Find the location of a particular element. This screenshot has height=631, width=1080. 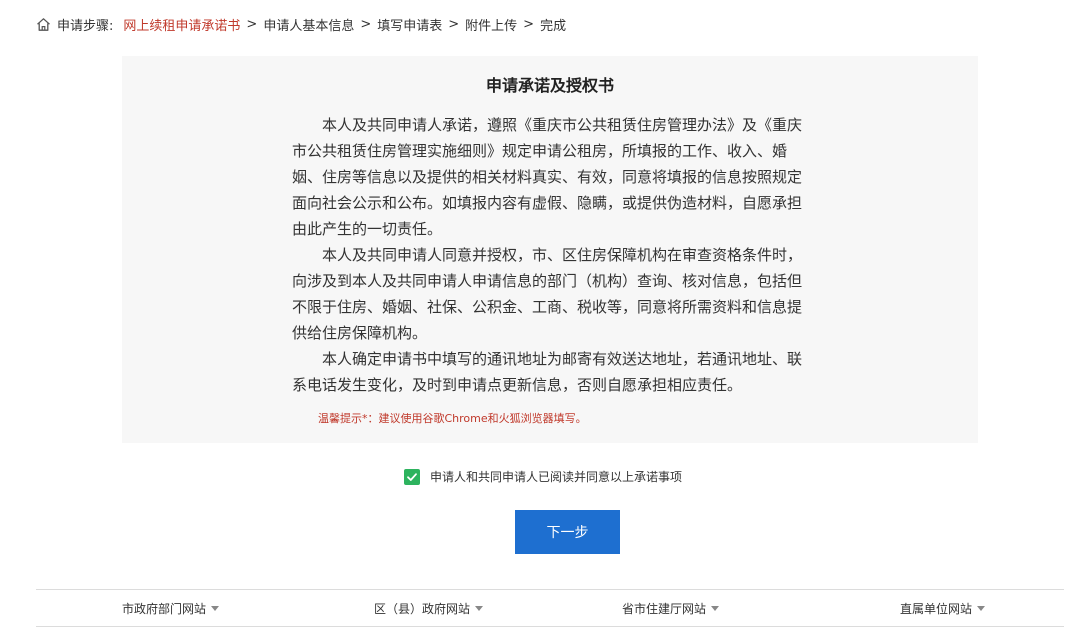

footer-link-label: 直属单位网站 is located at coordinates (936, 609).